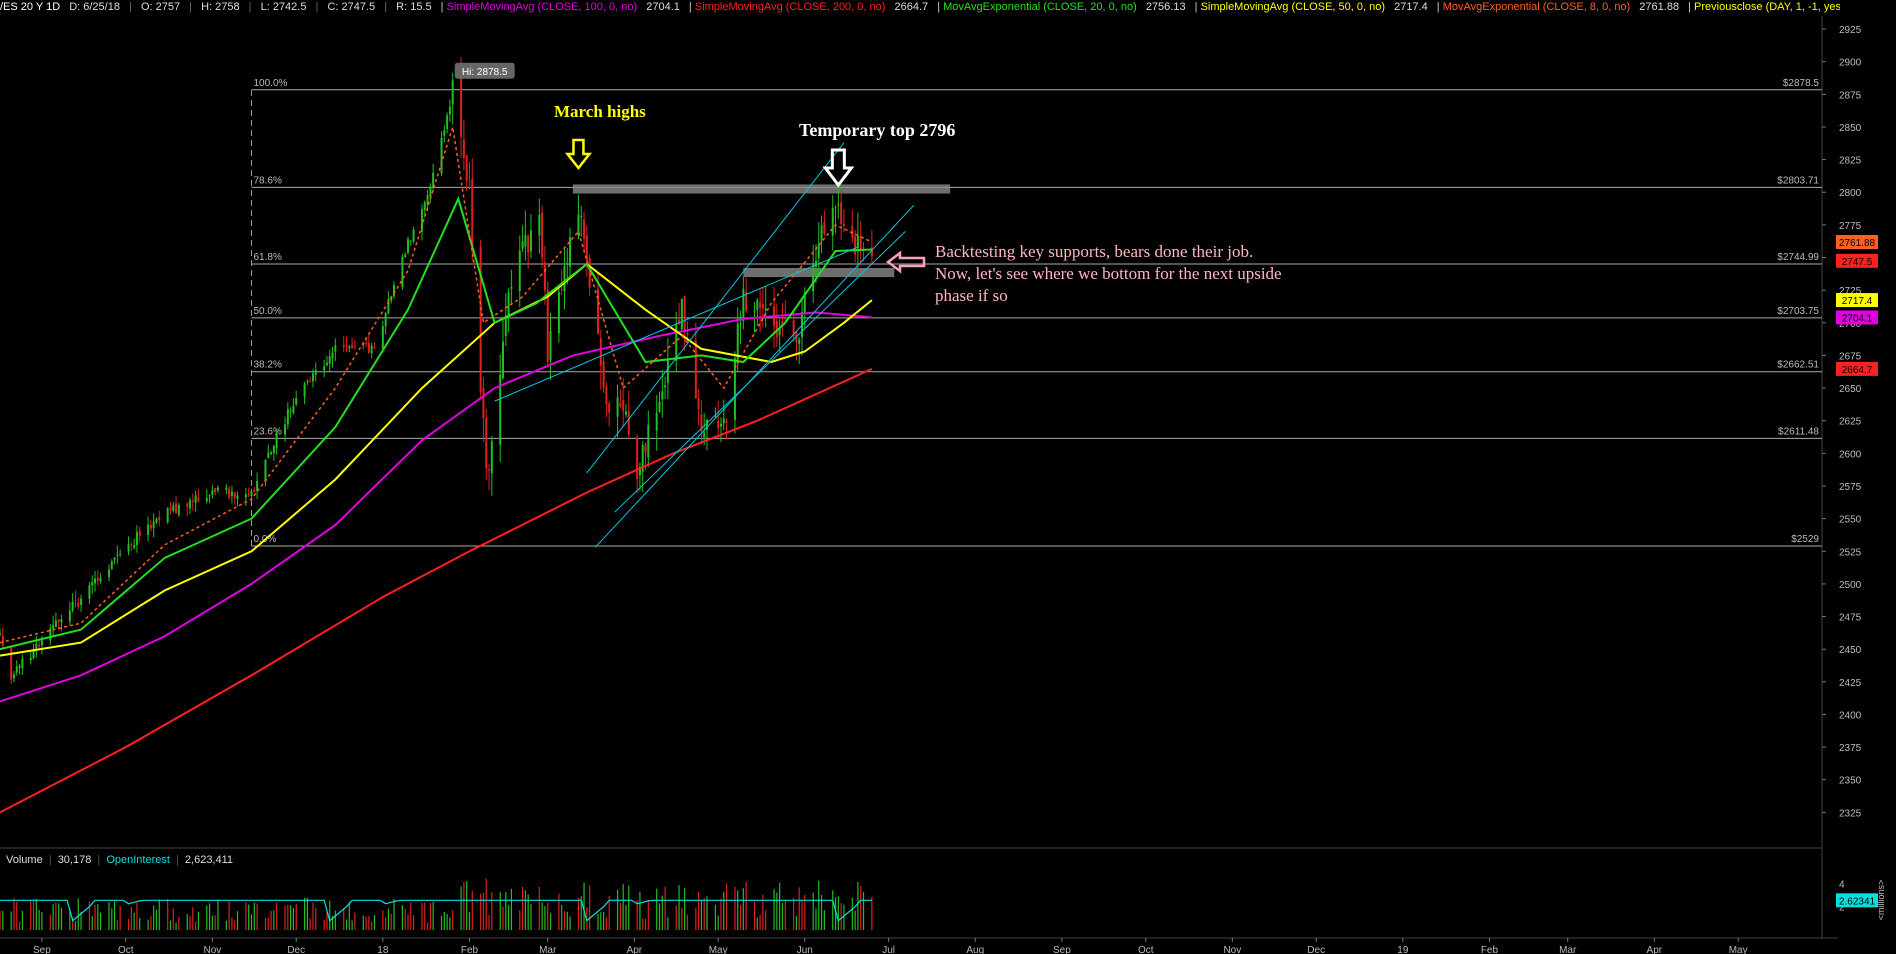 The width and height of the screenshot is (1896, 954). Describe the element at coordinates (971, 295) in the screenshot. I see `note-line-3: phase if so` at that location.